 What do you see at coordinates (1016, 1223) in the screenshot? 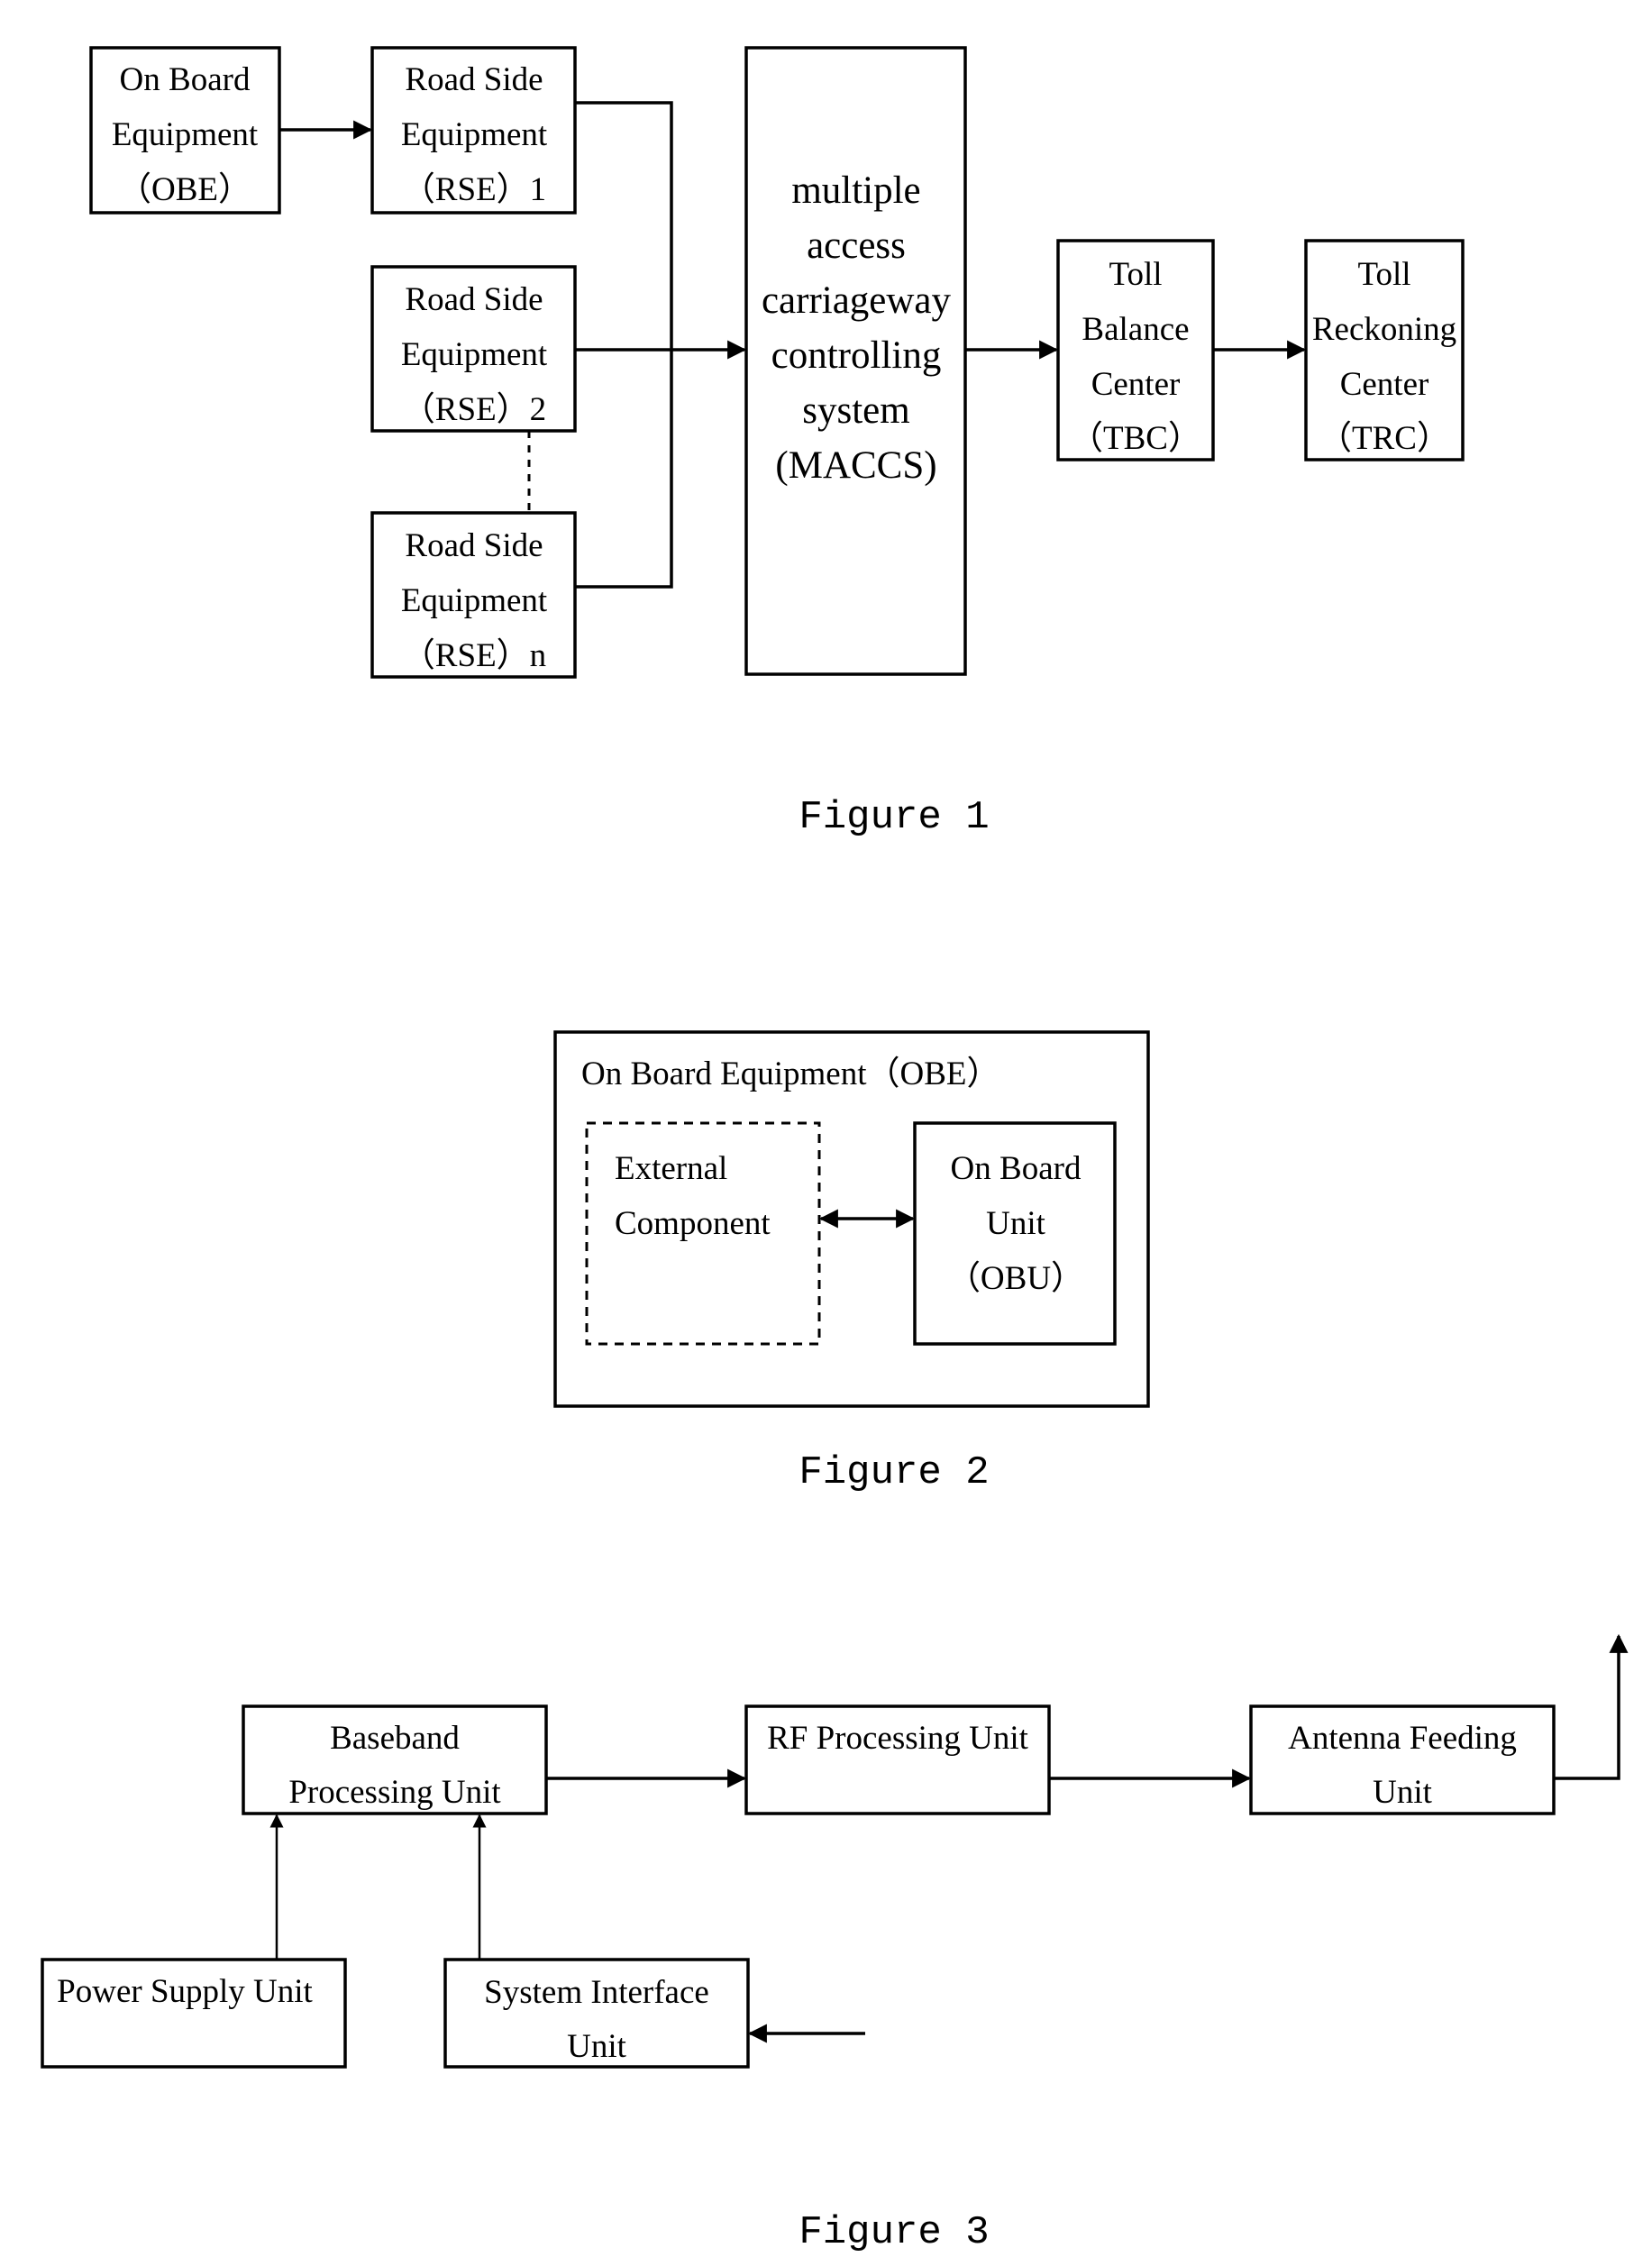
I see `obu-label-line2: Unit` at bounding box center [1016, 1223].